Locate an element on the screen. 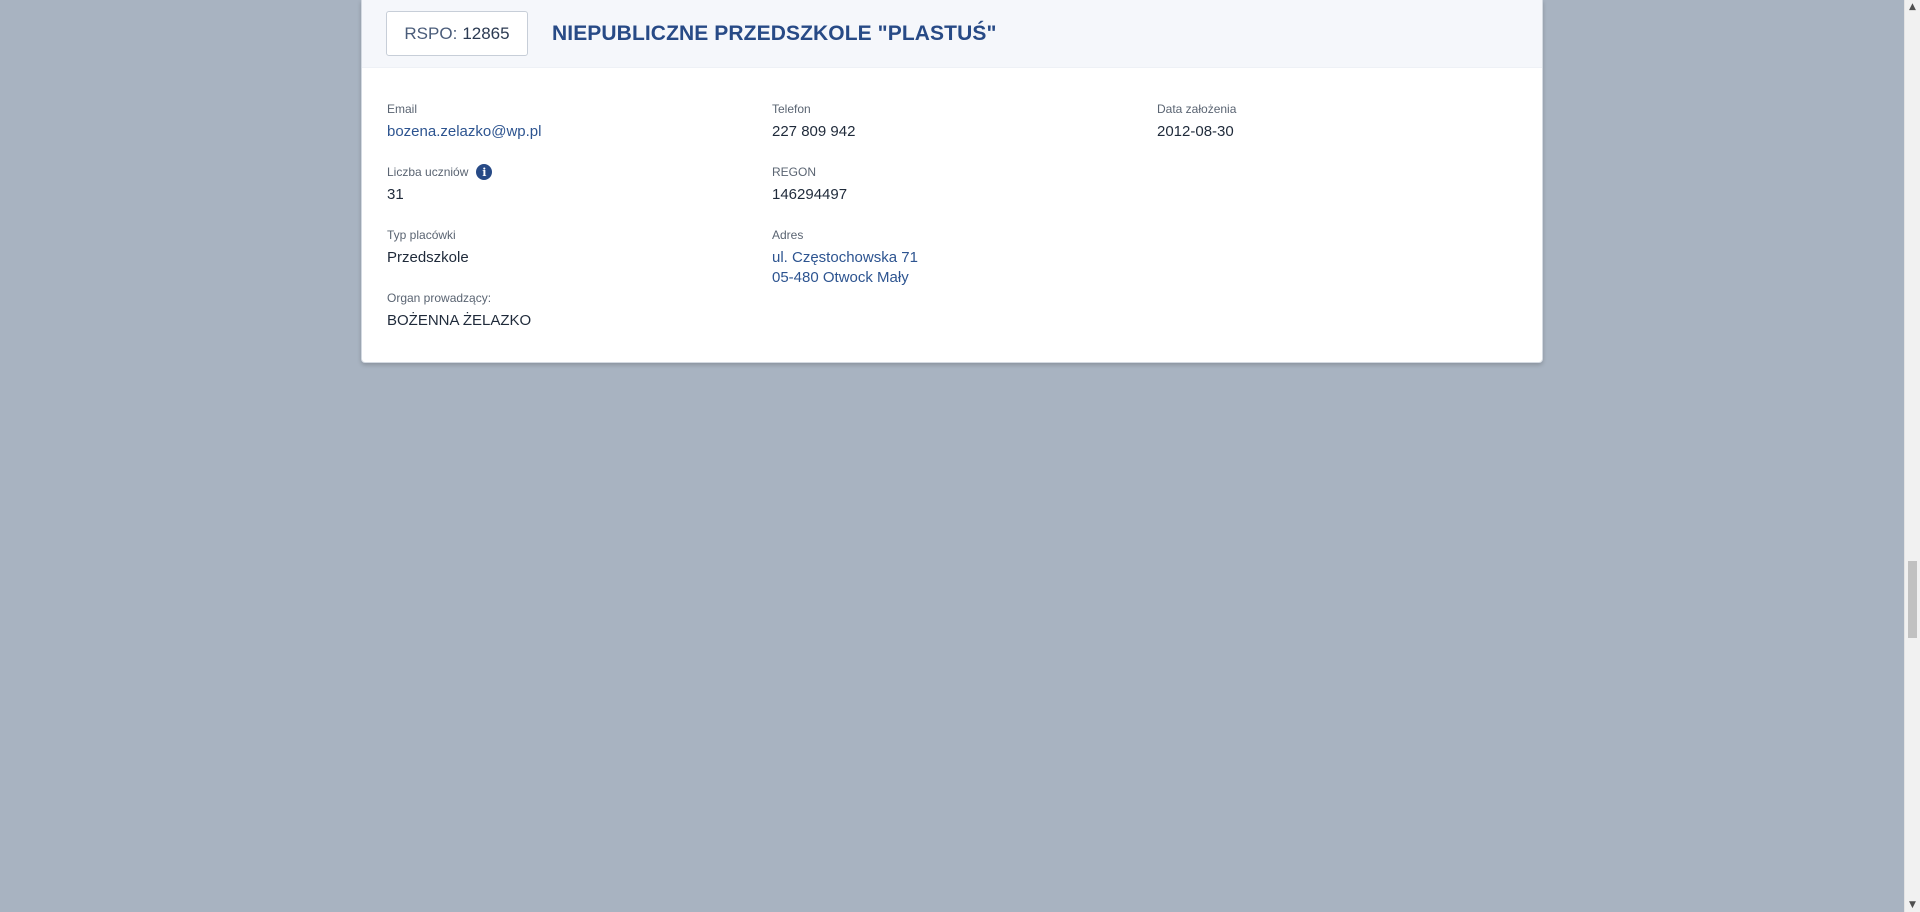 The width and height of the screenshot is (1920, 912). organ-field: Organ prowadzący: BOŻENNA ŻELAZKO is located at coordinates (459, 310).